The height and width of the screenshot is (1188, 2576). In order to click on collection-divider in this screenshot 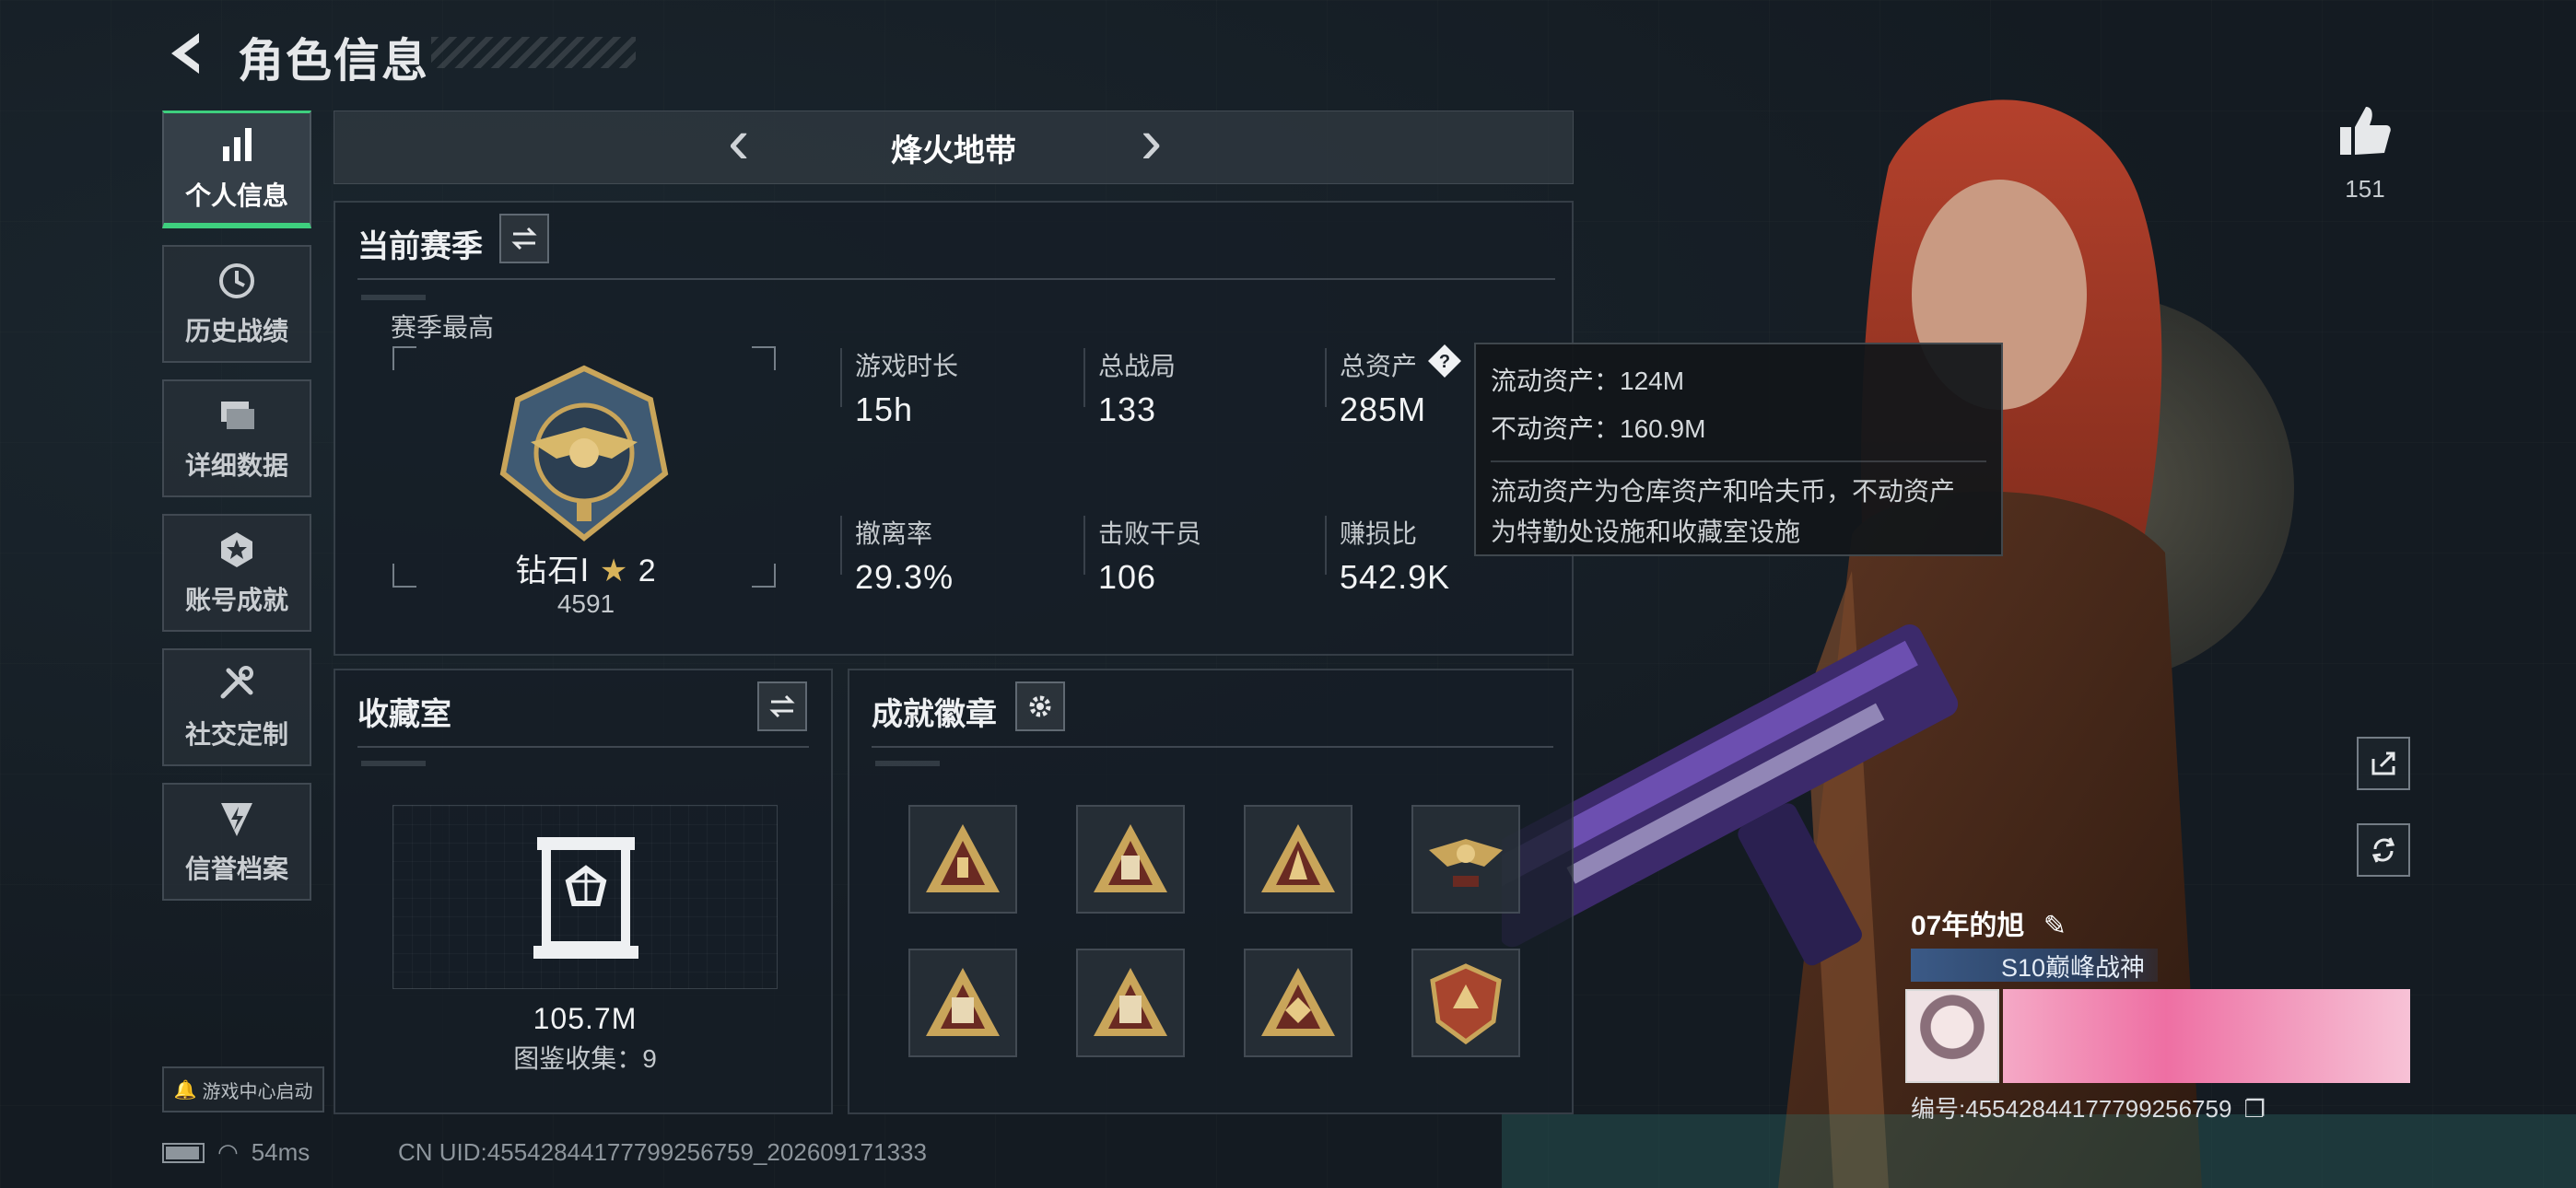, I will do `click(583, 747)`.